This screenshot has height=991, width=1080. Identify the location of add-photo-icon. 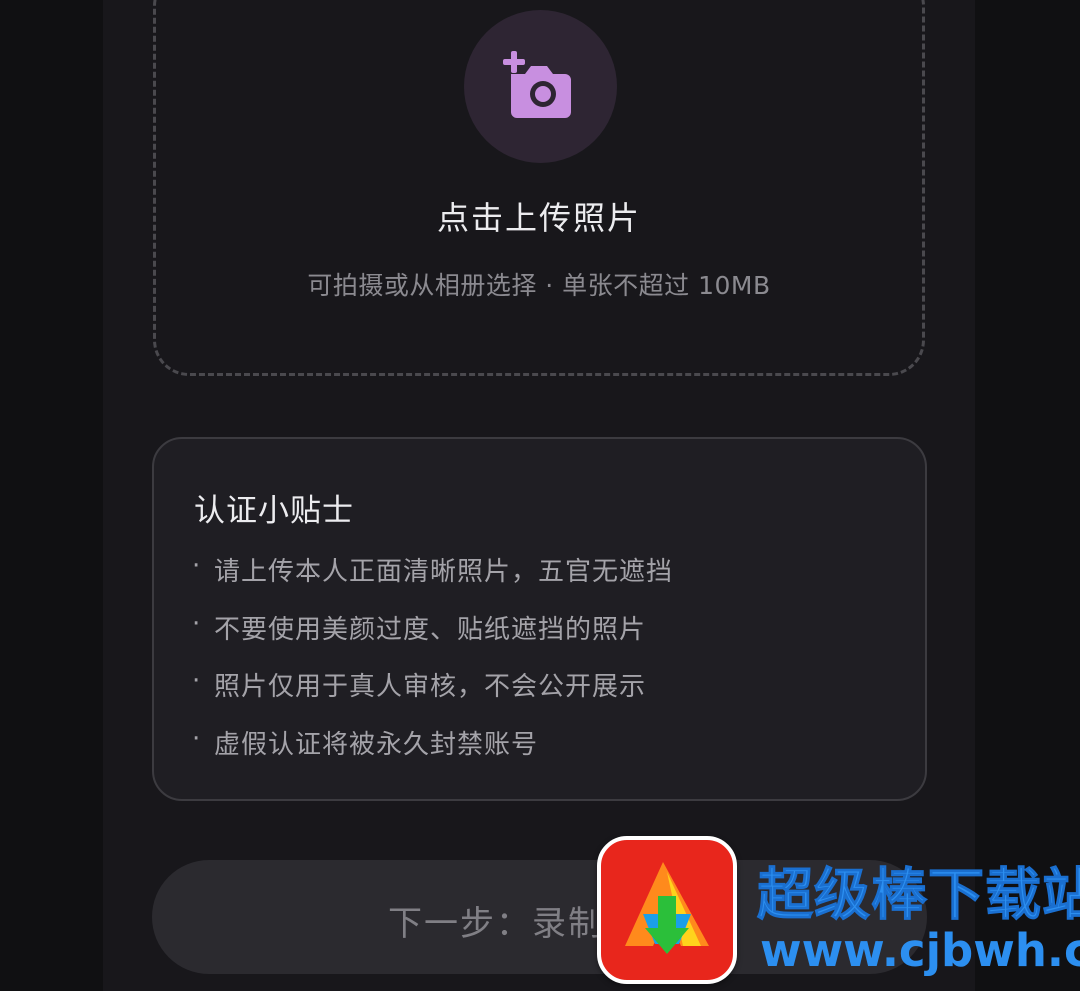
(537, 84).